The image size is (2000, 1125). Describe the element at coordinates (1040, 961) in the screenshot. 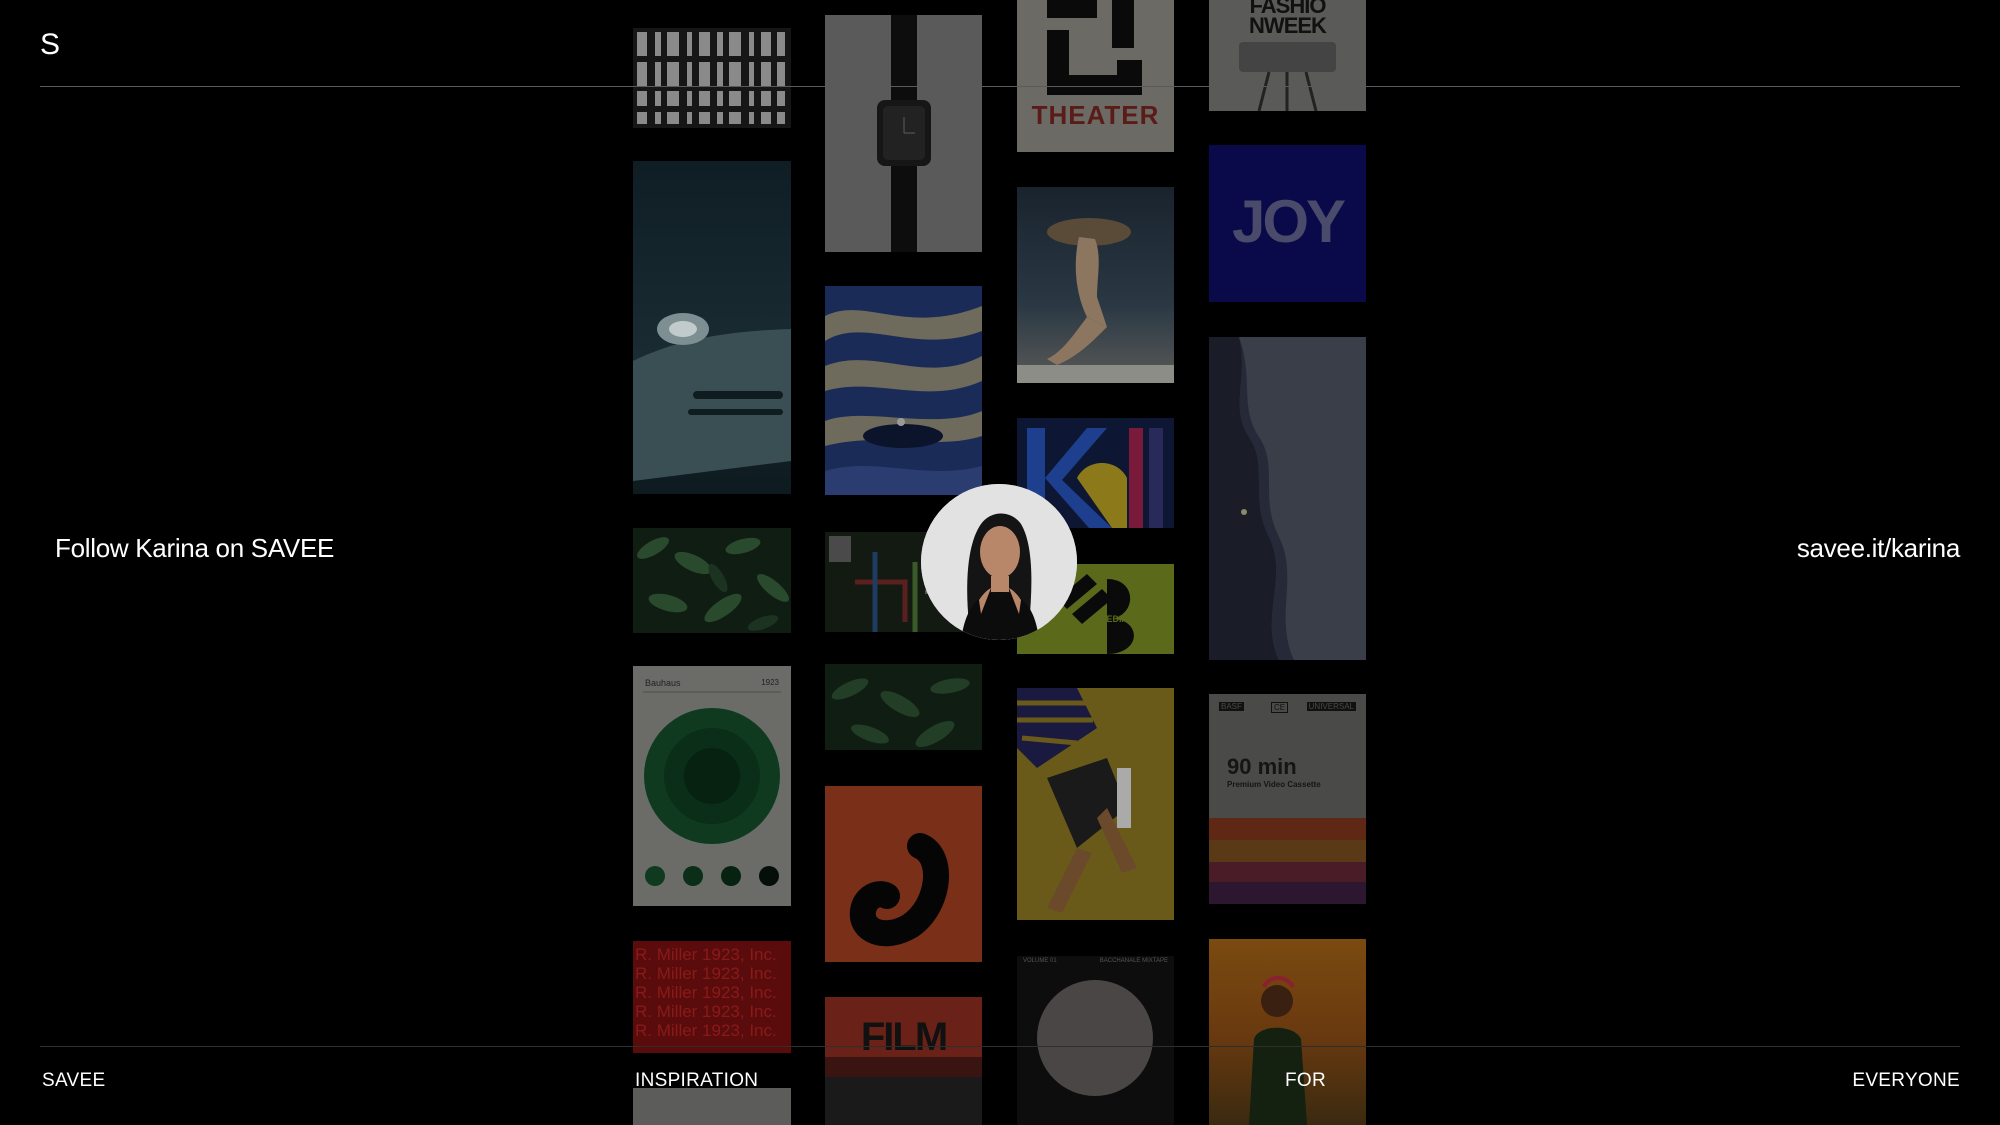

I see `vinyl-left-label: VOLUME 01` at that location.